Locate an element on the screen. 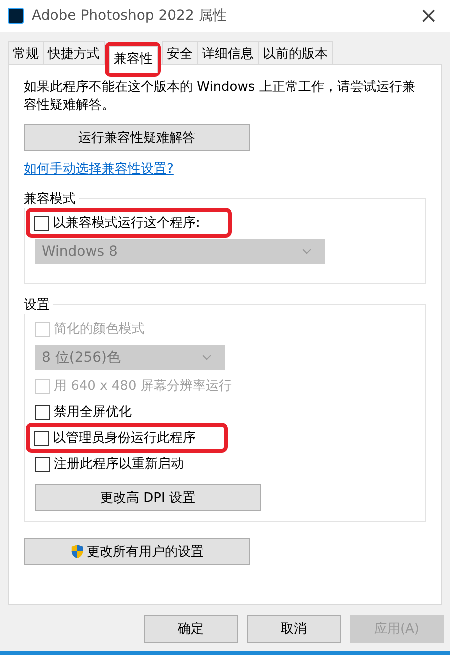 The image size is (450, 655). tab: 常规 is located at coordinates (26, 52).